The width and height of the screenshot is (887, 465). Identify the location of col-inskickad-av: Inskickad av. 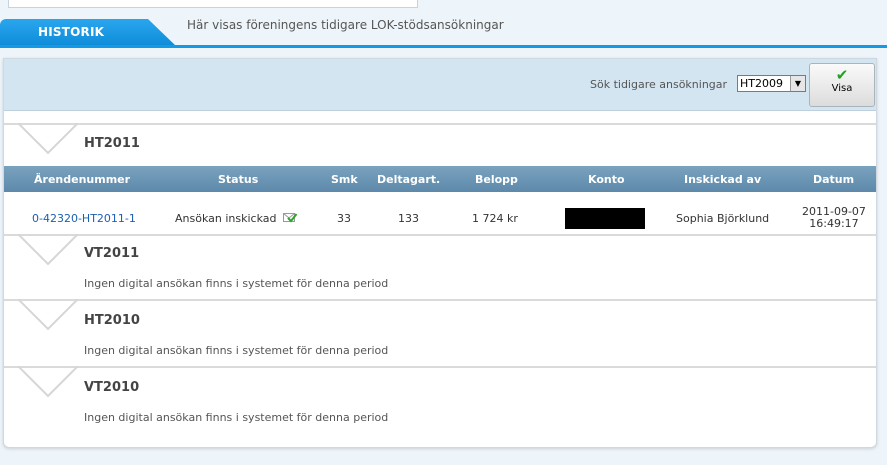
(723, 179).